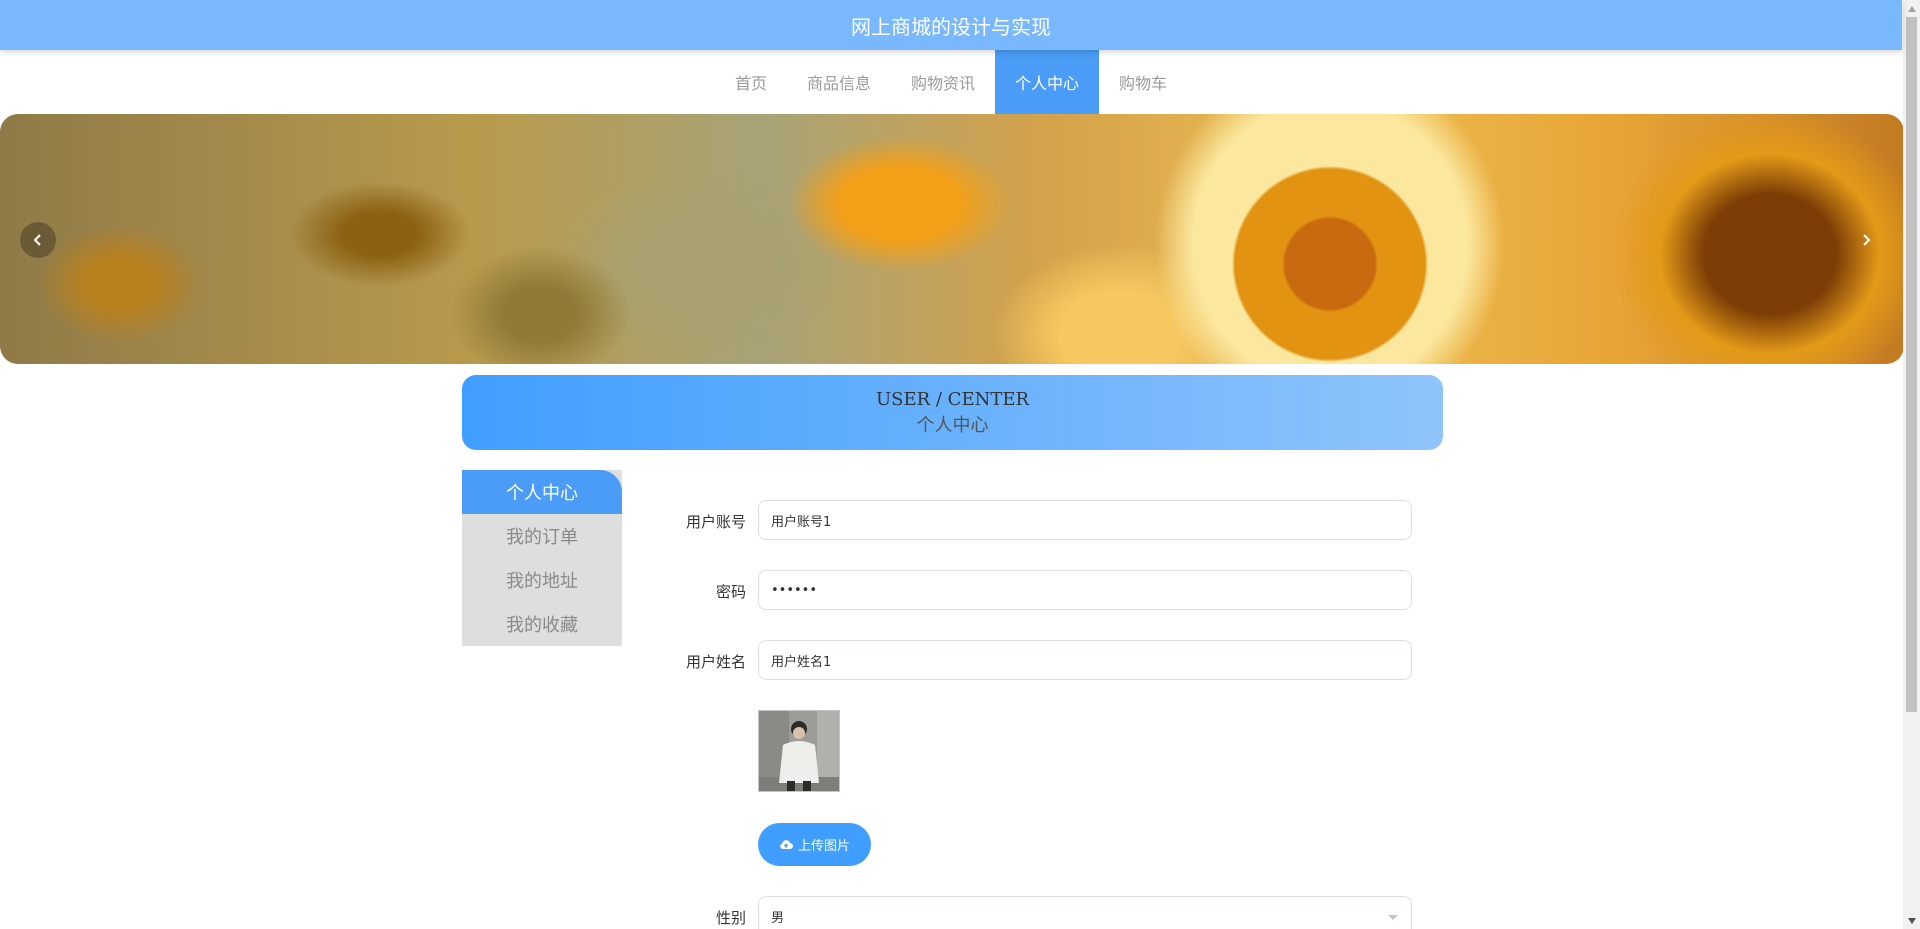 The image size is (1920, 929). I want to click on nav-item-label: 个人中心, so click(1047, 83).